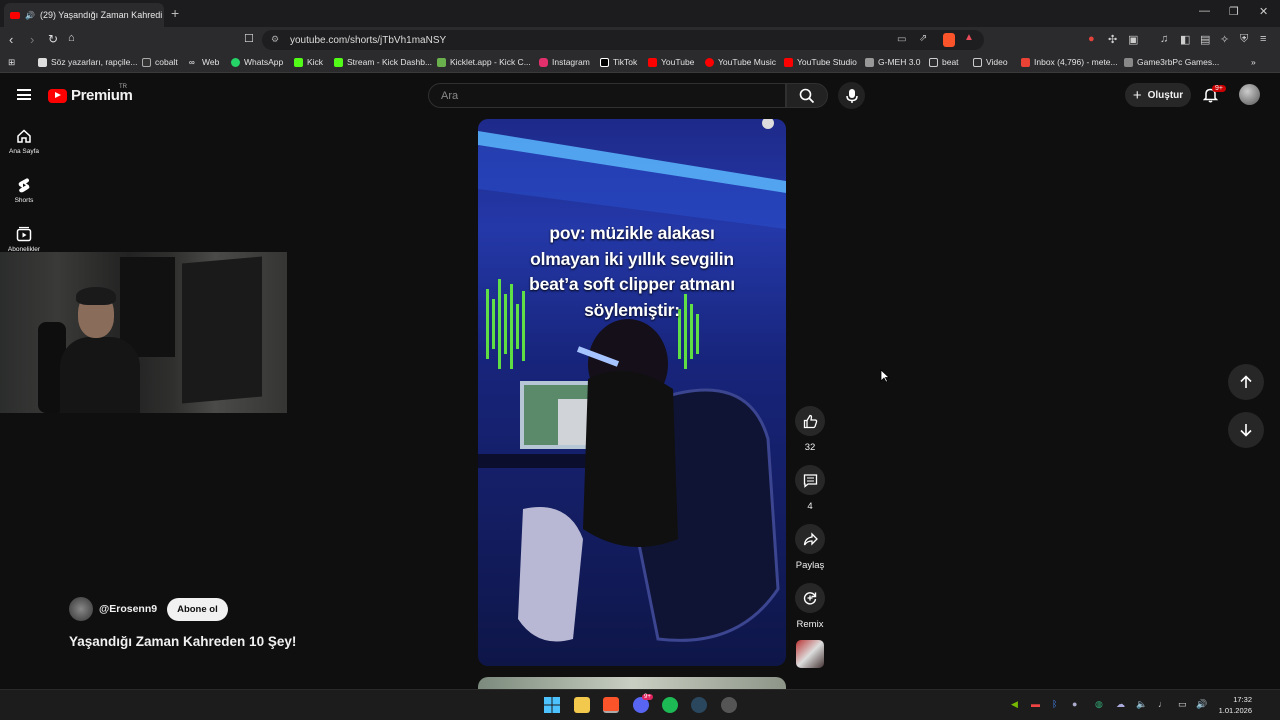  I want to click on comments-button: 4, so click(810, 488).